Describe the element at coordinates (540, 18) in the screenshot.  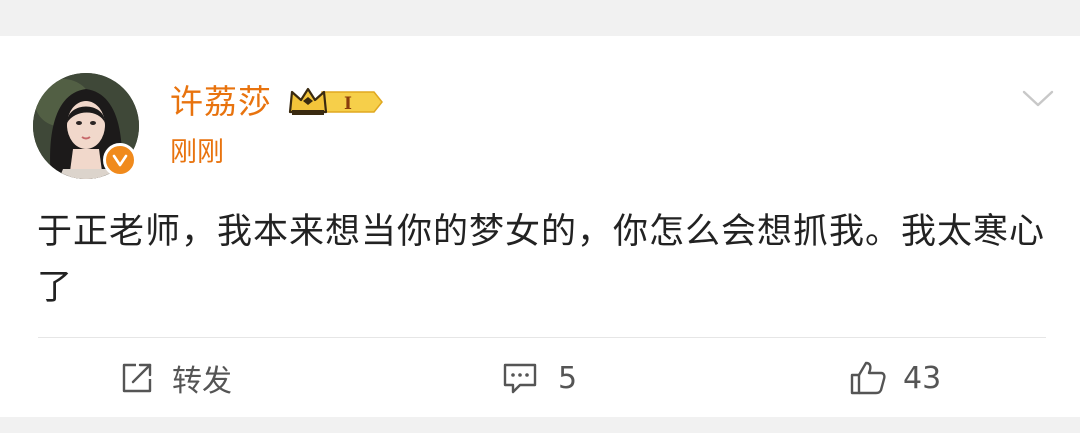
I see `feed-top-spacer` at that location.